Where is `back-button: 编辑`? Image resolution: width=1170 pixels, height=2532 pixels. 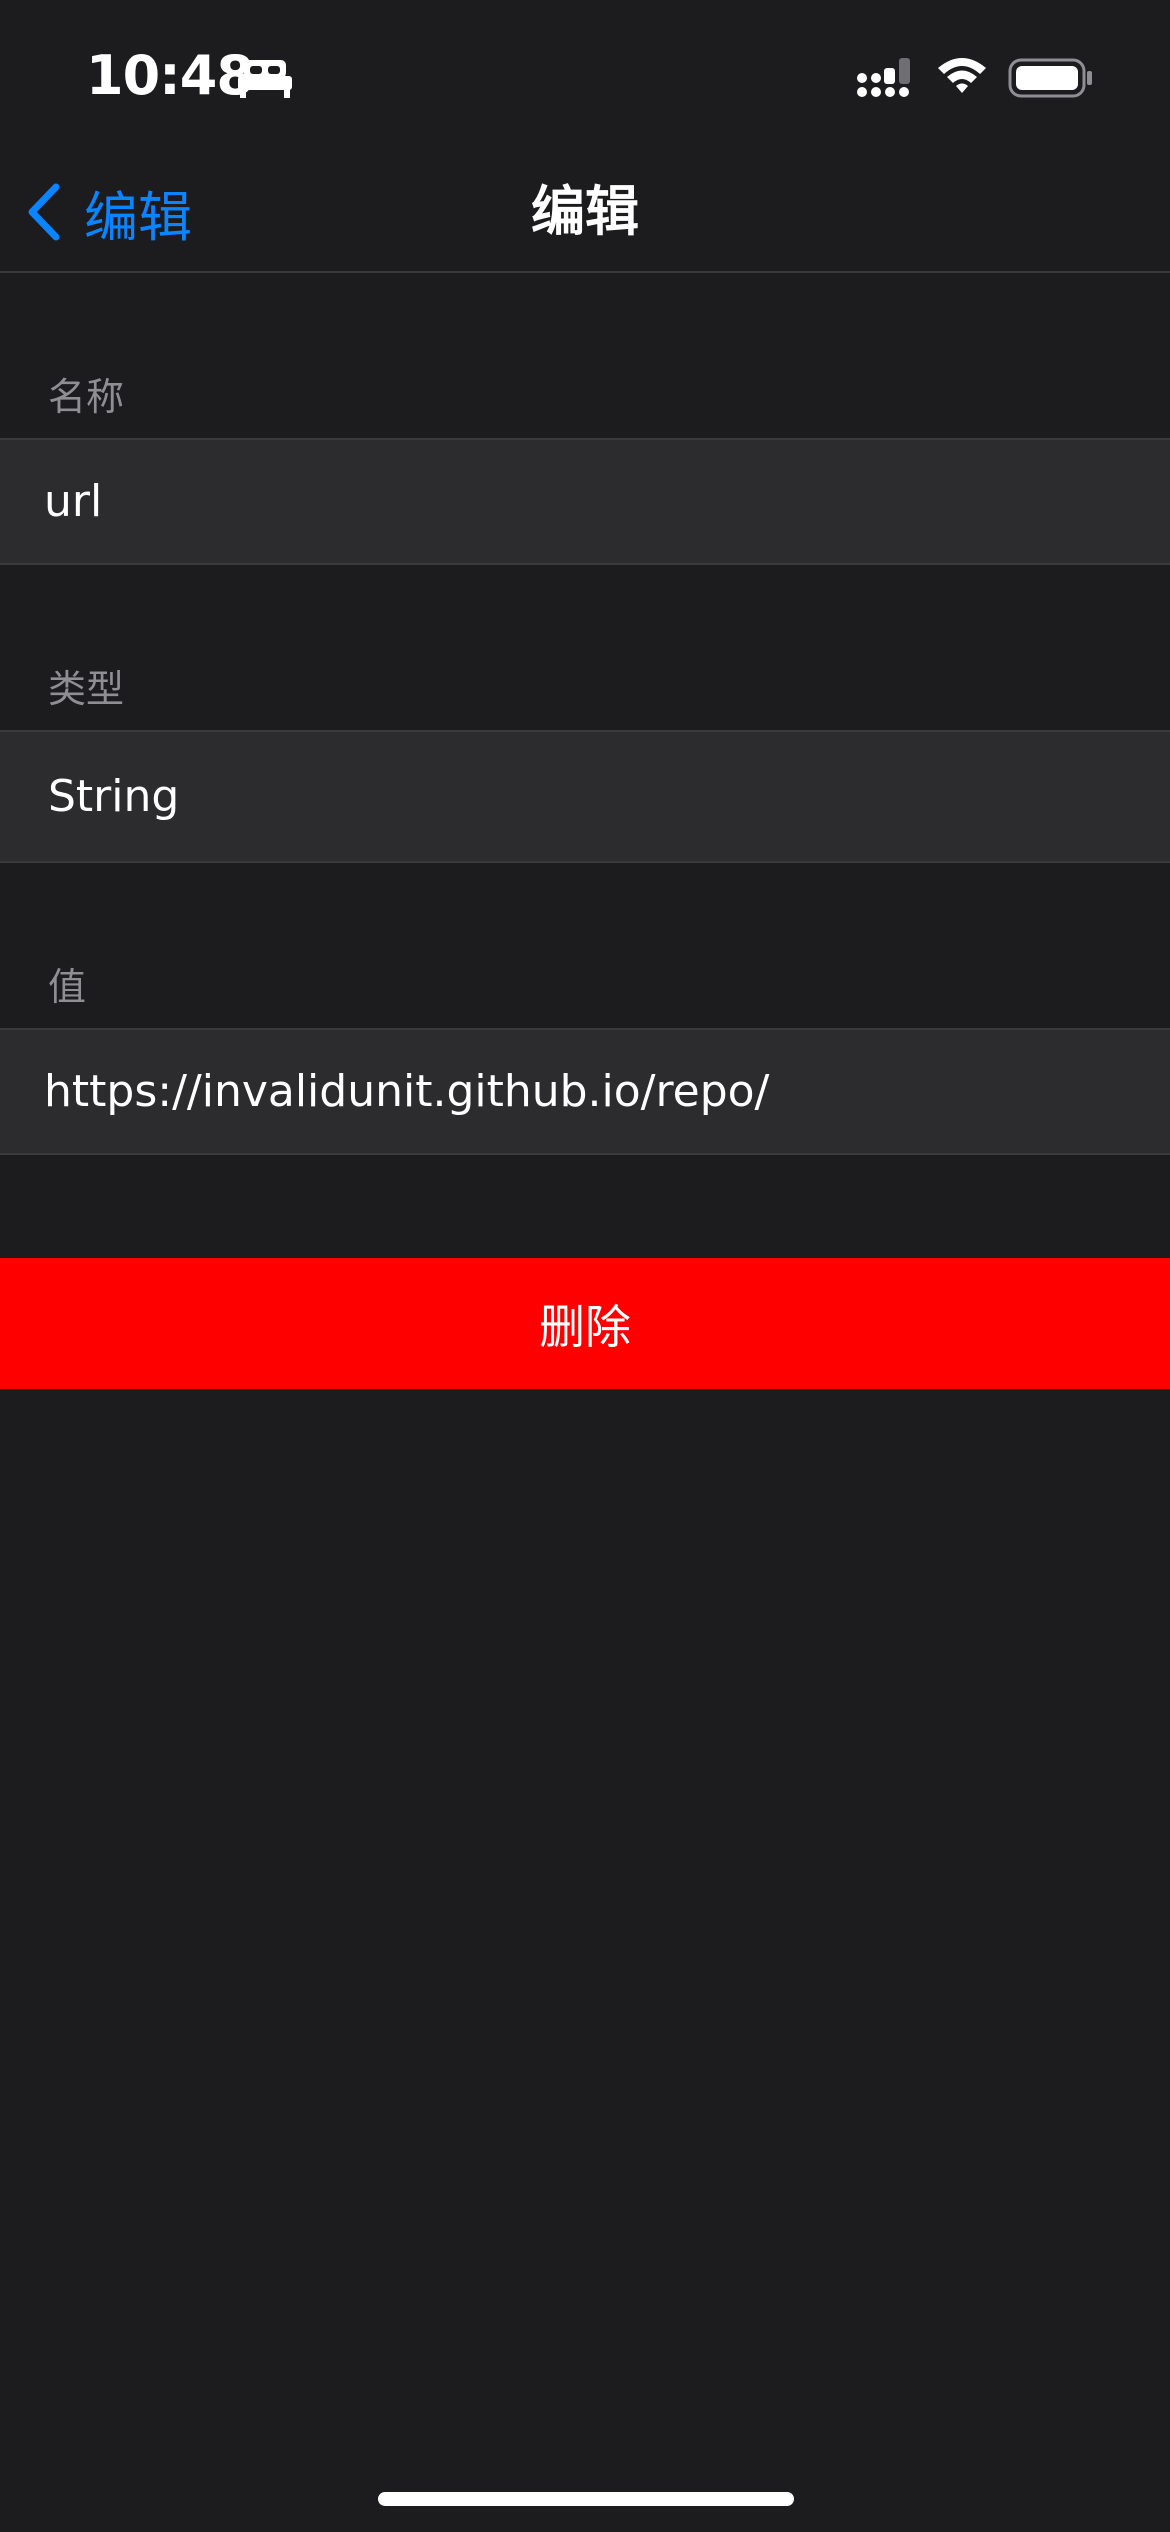 back-button: 编辑 is located at coordinates (107, 212).